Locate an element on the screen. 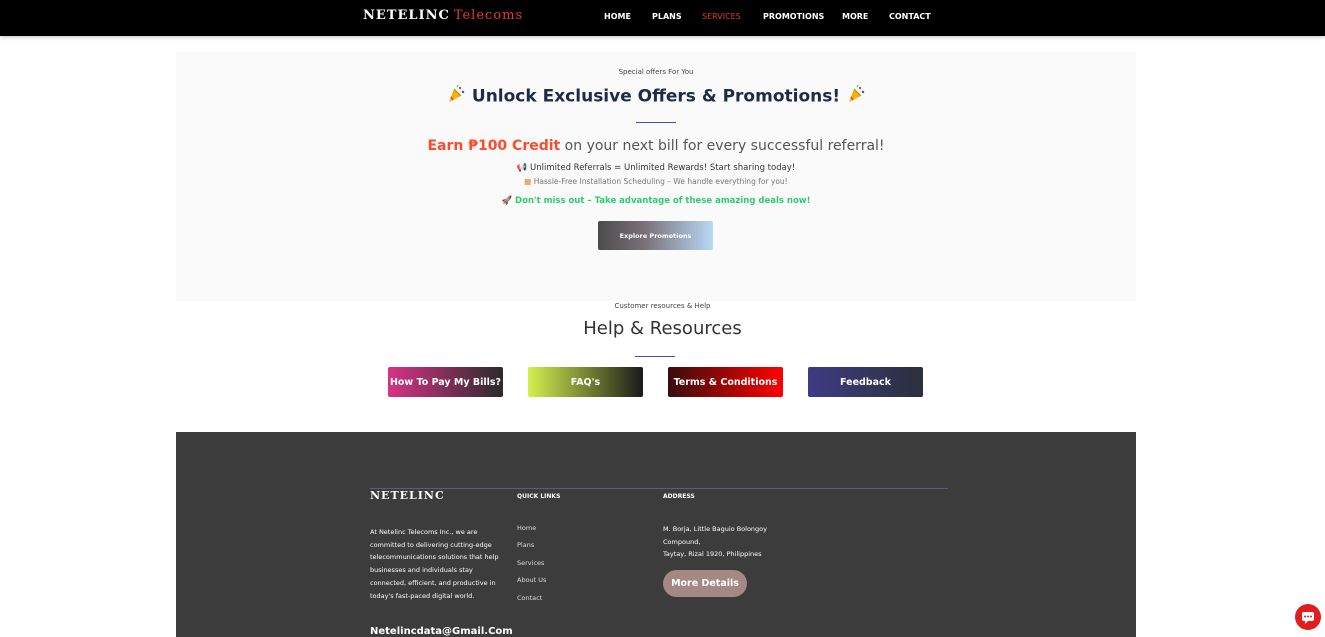 The width and height of the screenshot is (1325, 637). chat-button is located at coordinates (1308, 617).